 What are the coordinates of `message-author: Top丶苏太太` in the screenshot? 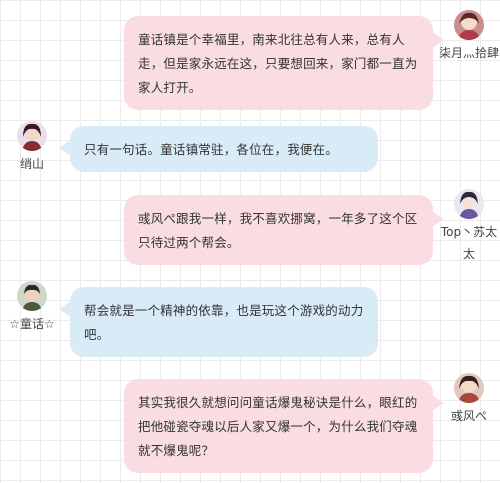 It's located at (468, 227).